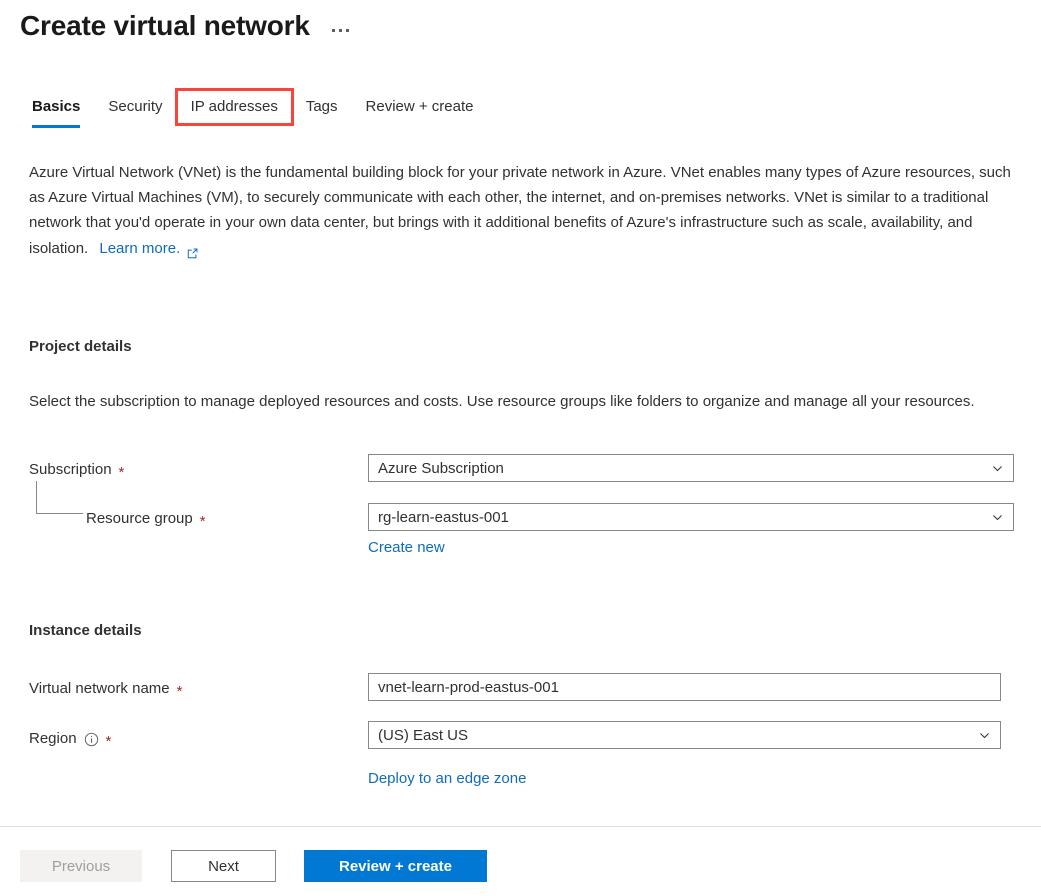 The image size is (1041, 896). Describe the element at coordinates (234, 107) in the screenshot. I see `tab-ip-addresses: IP addresses` at that location.